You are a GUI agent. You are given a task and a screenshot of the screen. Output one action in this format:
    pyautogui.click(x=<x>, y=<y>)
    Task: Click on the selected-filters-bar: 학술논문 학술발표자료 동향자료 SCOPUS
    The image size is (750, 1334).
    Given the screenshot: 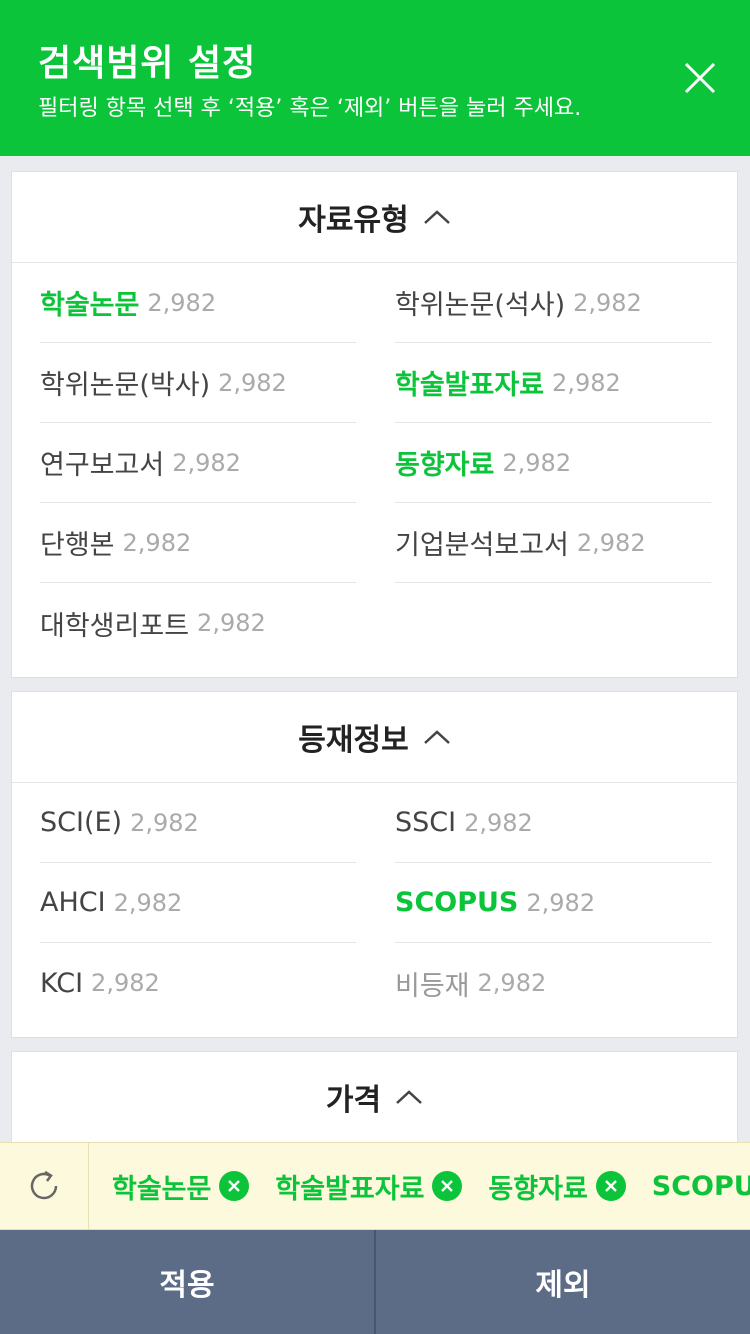 What is the action you would take?
    pyautogui.click(x=375, y=1186)
    